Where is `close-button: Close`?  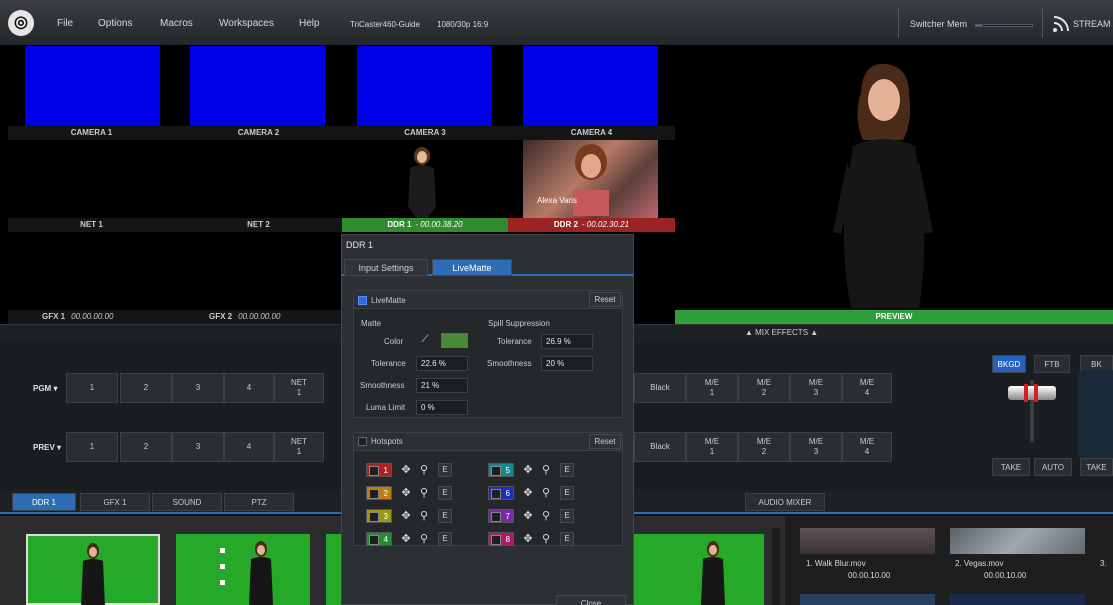 close-button: Close is located at coordinates (591, 600).